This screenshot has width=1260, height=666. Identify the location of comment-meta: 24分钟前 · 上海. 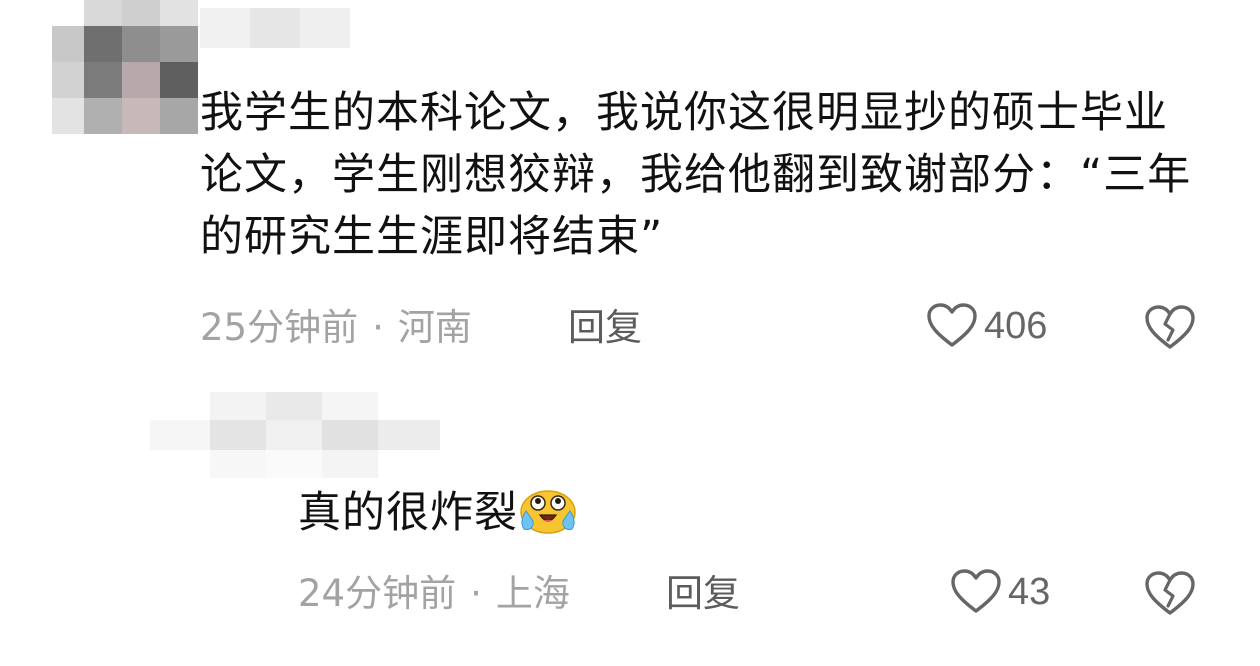
(434, 594).